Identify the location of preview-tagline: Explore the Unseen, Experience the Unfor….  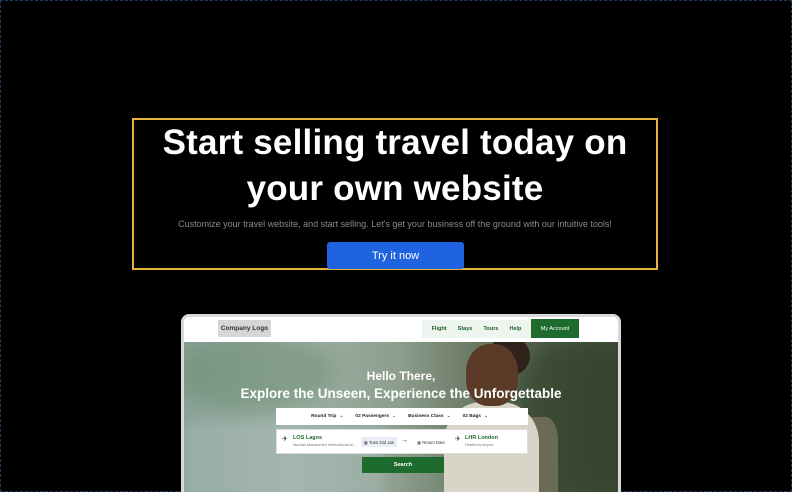
(401, 393).